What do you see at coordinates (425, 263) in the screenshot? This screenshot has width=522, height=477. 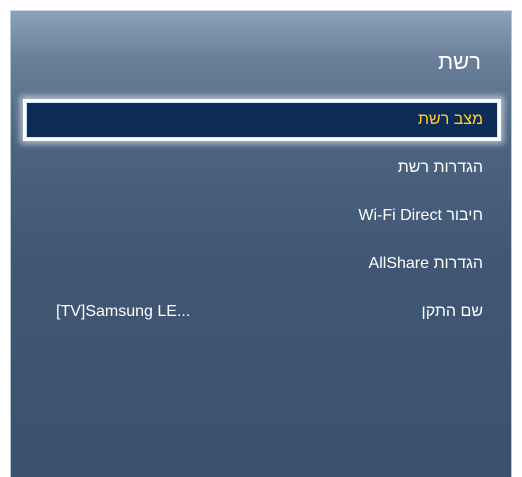 I see `menu-item-label: הגדרות AllShare` at bounding box center [425, 263].